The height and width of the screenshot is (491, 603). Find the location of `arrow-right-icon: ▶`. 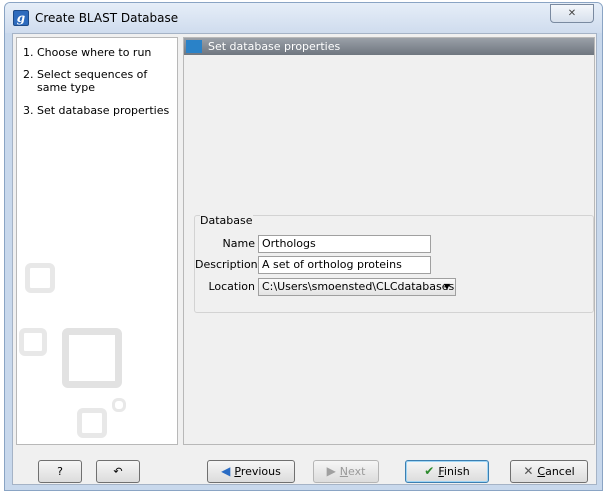

arrow-right-icon: ▶ is located at coordinates (331, 471).